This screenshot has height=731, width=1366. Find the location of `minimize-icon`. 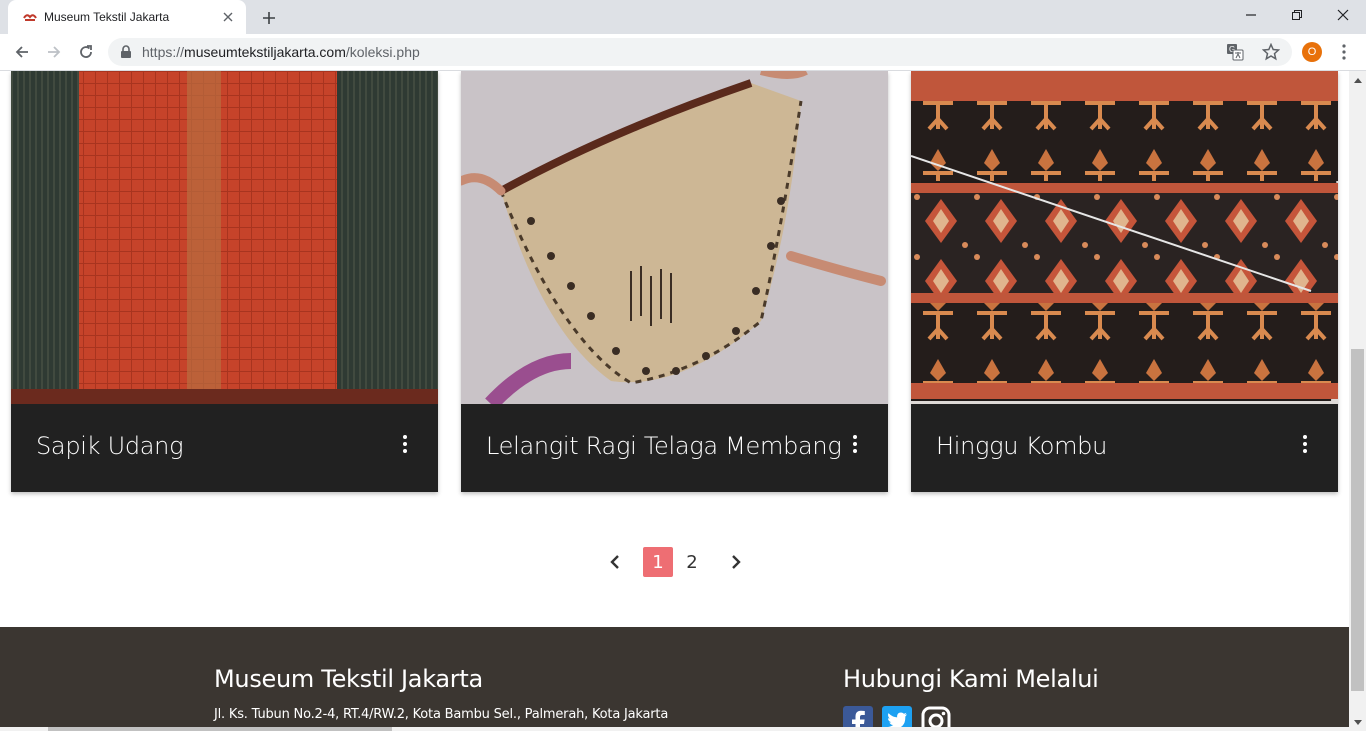

minimize-icon is located at coordinates (1251, 15).